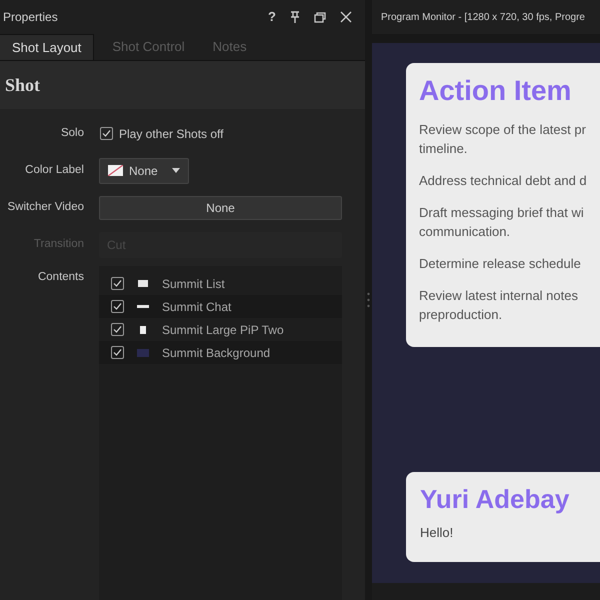 This screenshot has width=600, height=600. What do you see at coordinates (115, 170) in the screenshot?
I see `no-color-swatch-icon` at bounding box center [115, 170].